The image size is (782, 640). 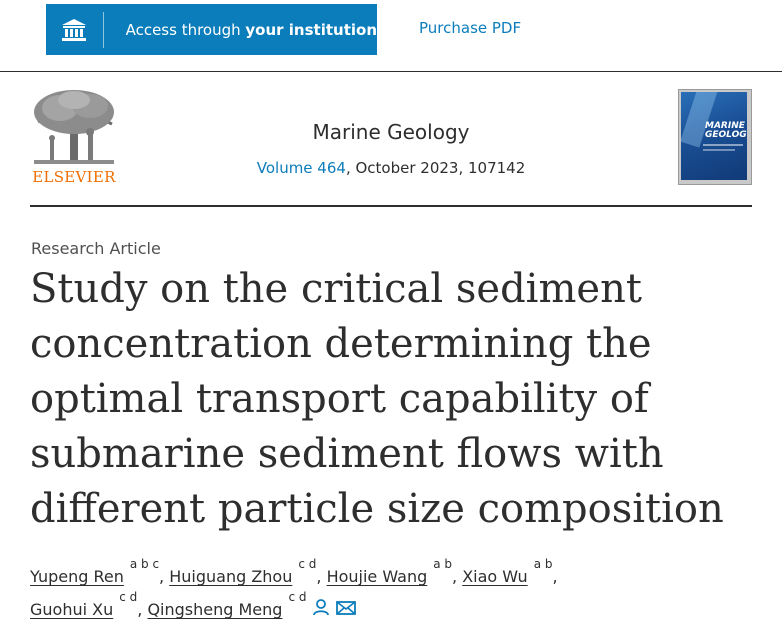 I want to click on author-name-link: Houjie Wang, so click(x=377, y=576).